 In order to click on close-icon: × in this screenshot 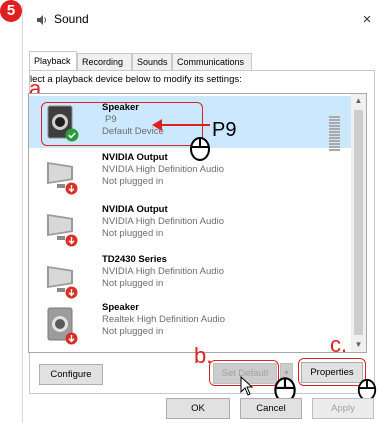, I will do `click(367, 19)`.